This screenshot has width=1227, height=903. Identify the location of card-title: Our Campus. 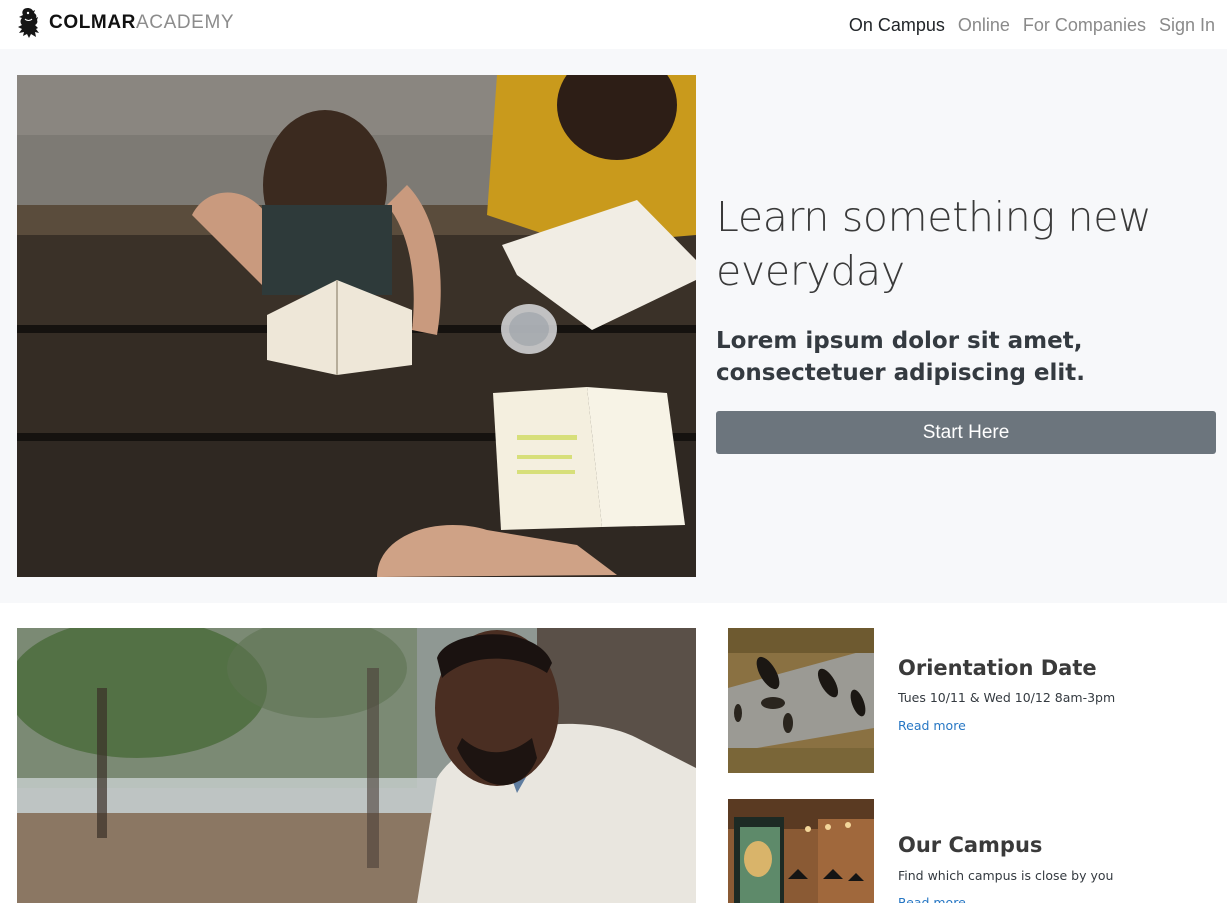
(970, 845).